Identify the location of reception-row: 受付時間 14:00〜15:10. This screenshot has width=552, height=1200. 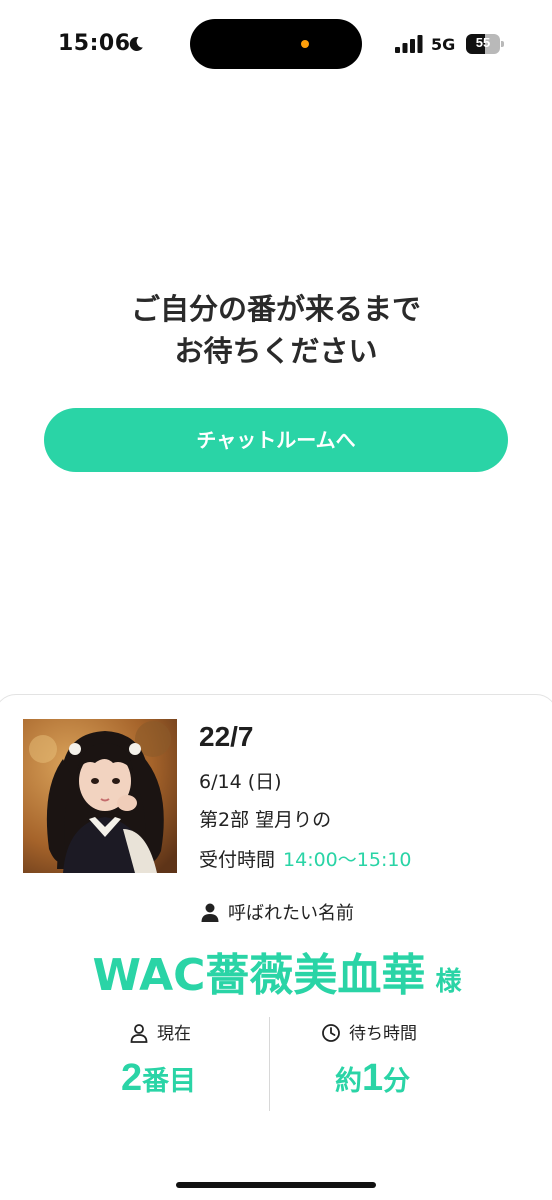
(305, 858).